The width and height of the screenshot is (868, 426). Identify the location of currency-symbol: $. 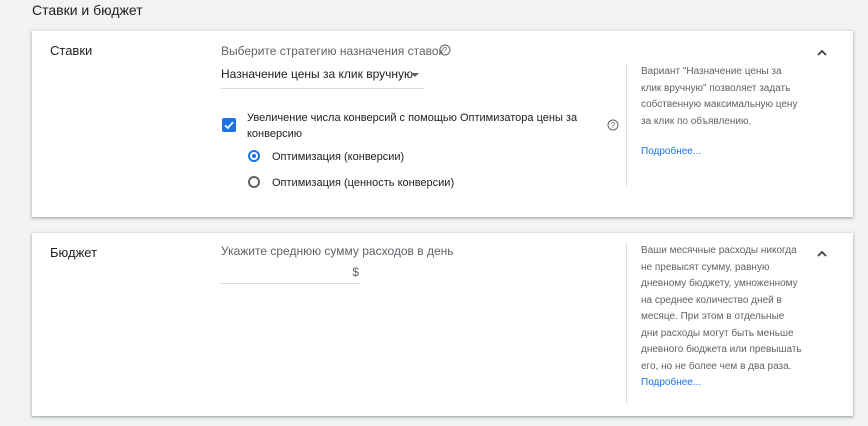
(355, 272).